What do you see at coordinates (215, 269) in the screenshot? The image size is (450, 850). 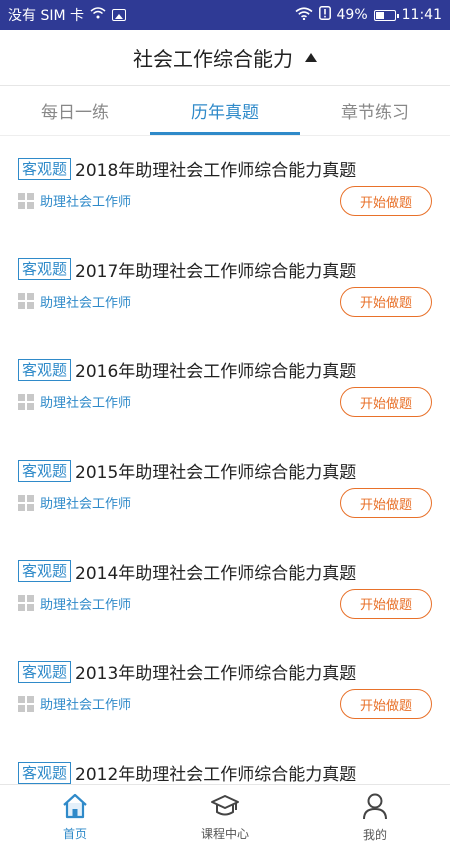 I see `exam-title: 2017年助理社会工作师综合能力真题` at bounding box center [215, 269].